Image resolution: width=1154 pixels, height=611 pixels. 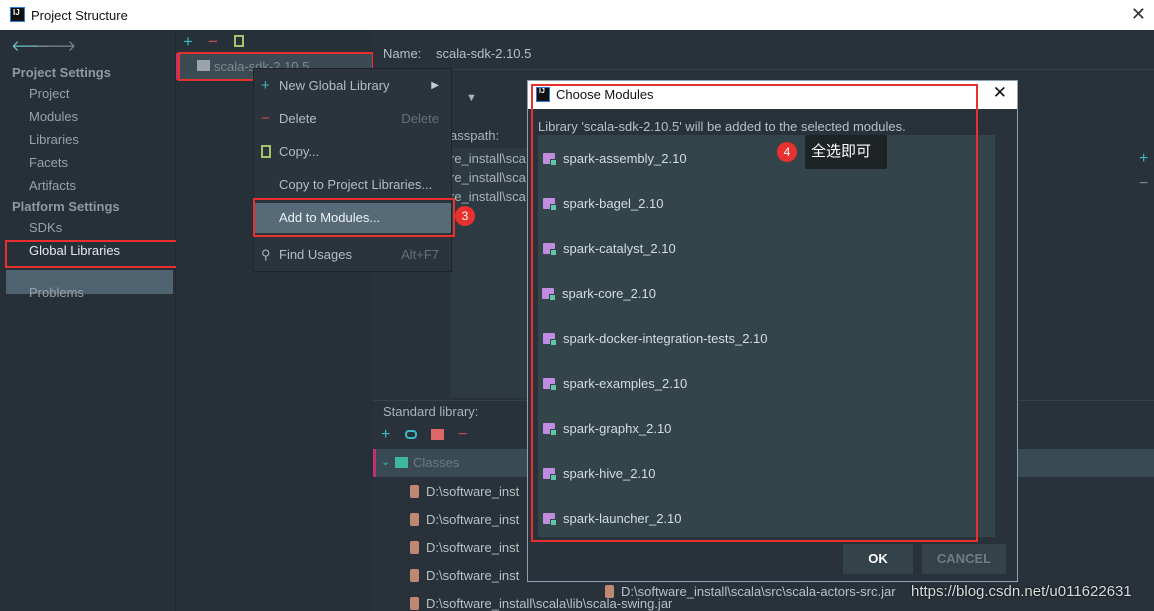 What do you see at coordinates (435, 85) in the screenshot?
I see `submenu-arrow-icon: ▶` at bounding box center [435, 85].